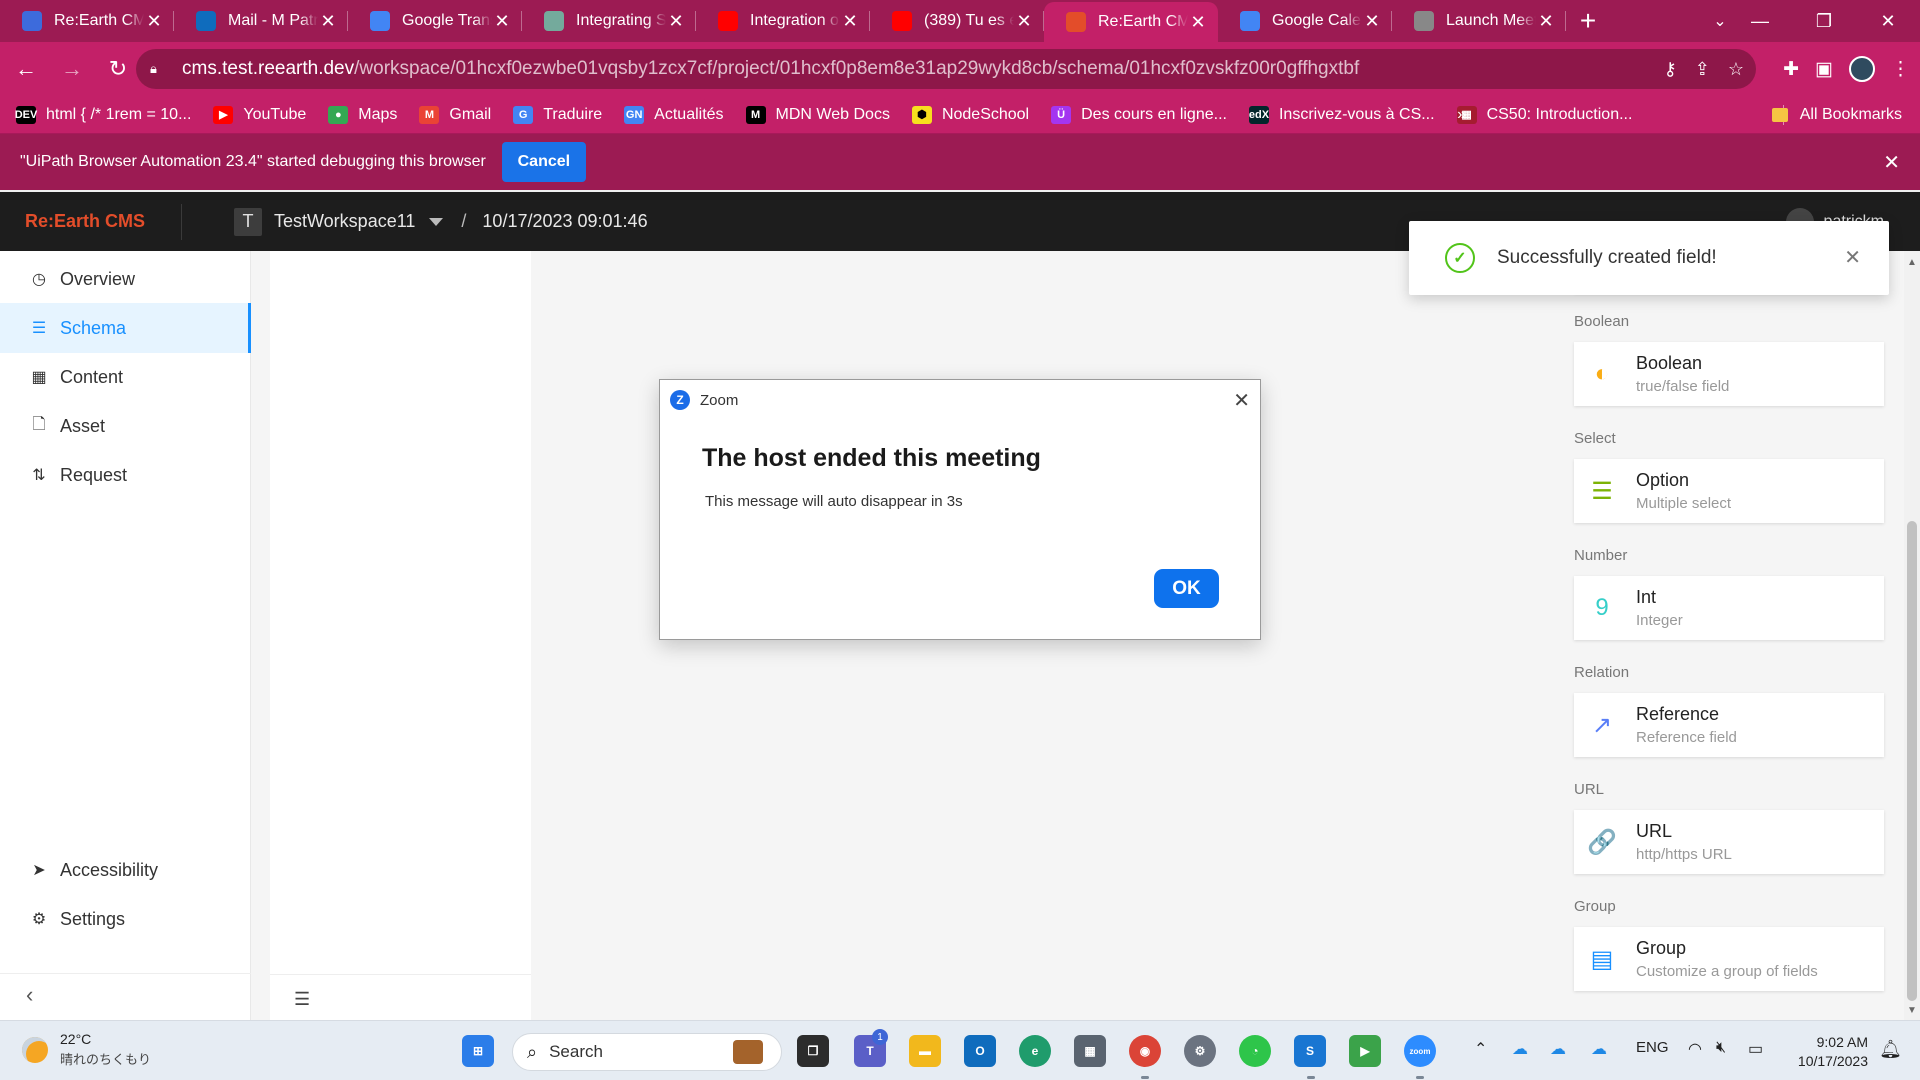 The width and height of the screenshot is (1920, 1080). Describe the element at coordinates (1824, 69) in the screenshot. I see `side-panel-icon: ▣` at that location.